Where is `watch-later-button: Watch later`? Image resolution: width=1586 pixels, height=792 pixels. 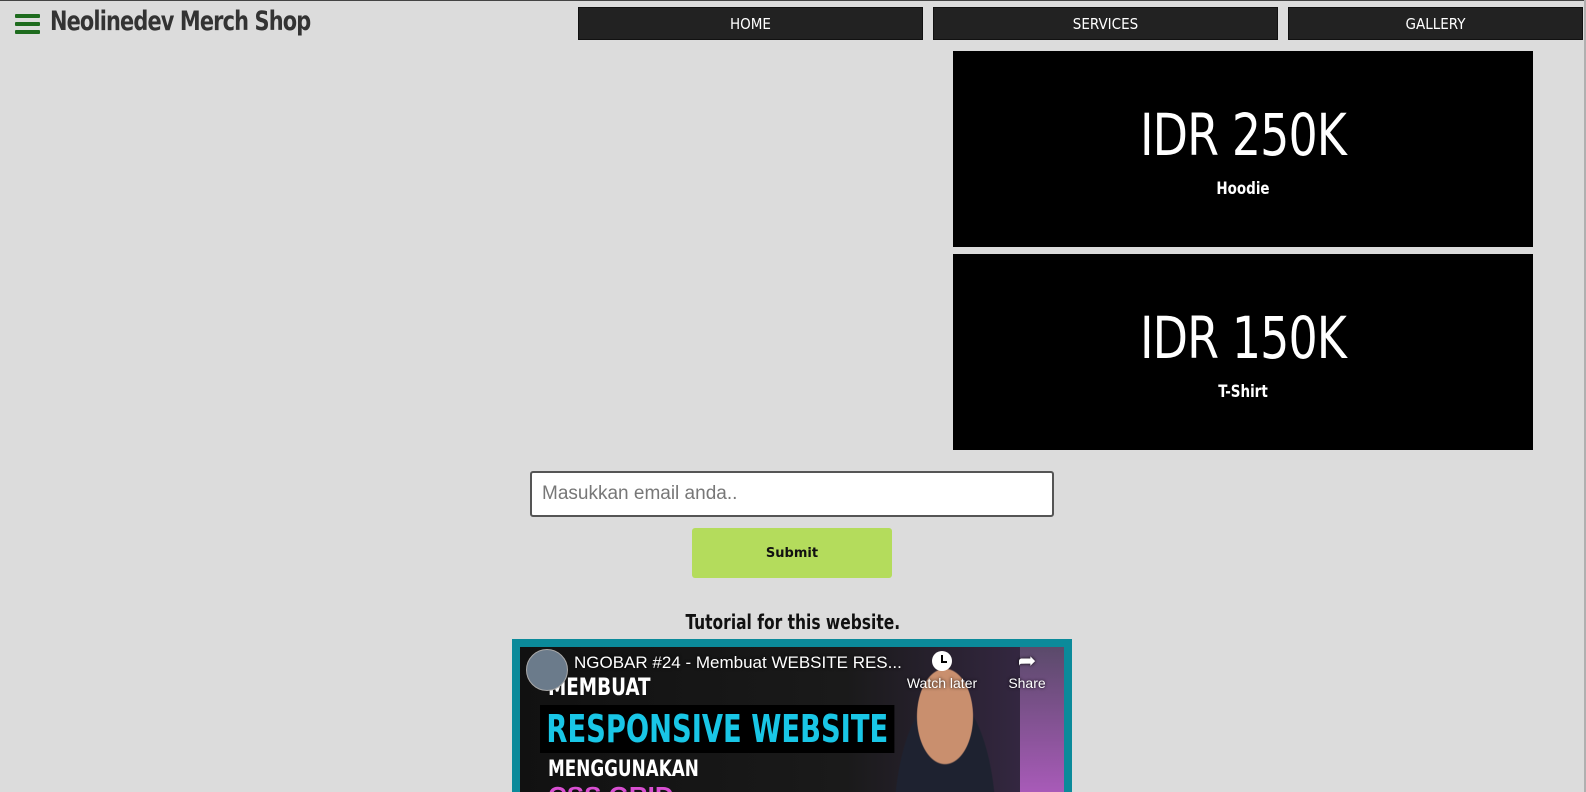 watch-later-button: Watch later is located at coordinates (942, 670).